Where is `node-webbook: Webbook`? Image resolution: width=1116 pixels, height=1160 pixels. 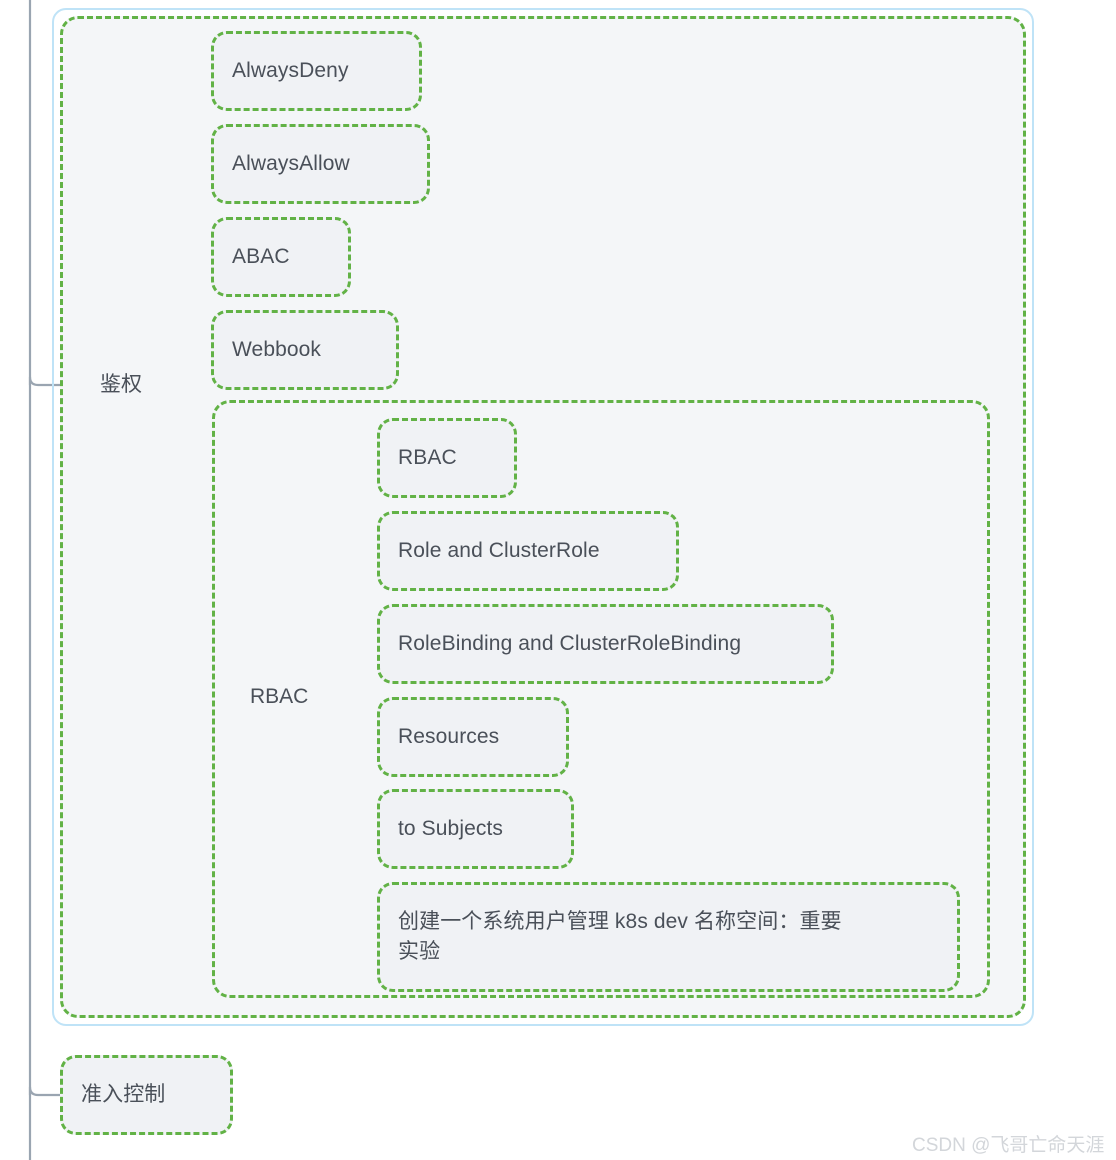 node-webbook: Webbook is located at coordinates (305, 350).